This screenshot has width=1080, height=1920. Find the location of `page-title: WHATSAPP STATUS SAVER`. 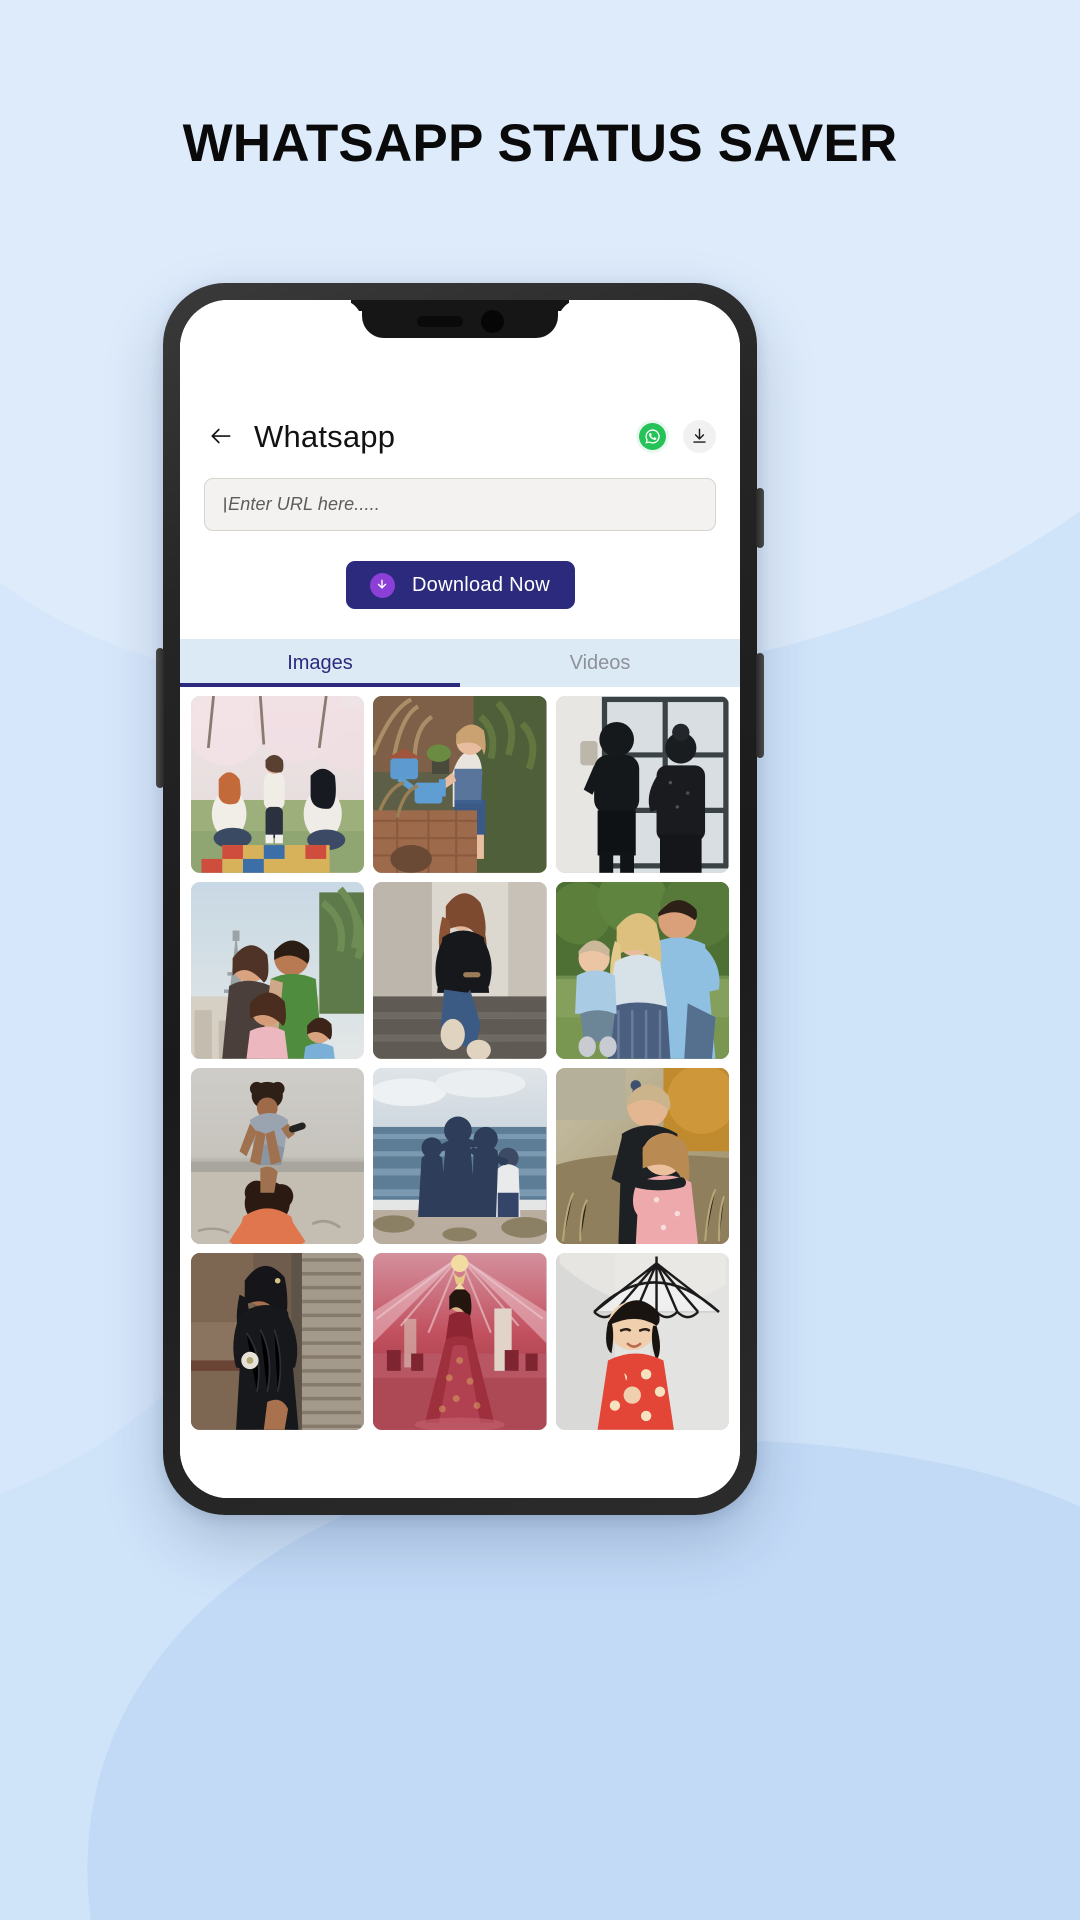

page-title: WHATSAPP STATUS SAVER is located at coordinates (540, 143).